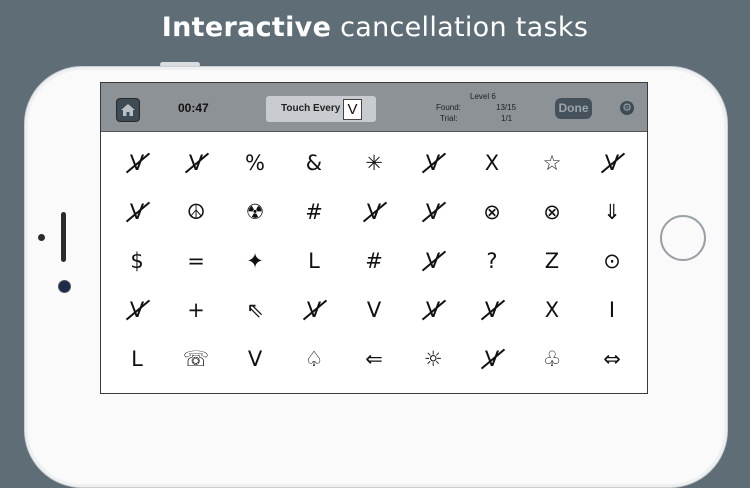 Image resolution: width=750 pixels, height=488 pixels. I want to click on grid-cell: ⇓, so click(612, 212).